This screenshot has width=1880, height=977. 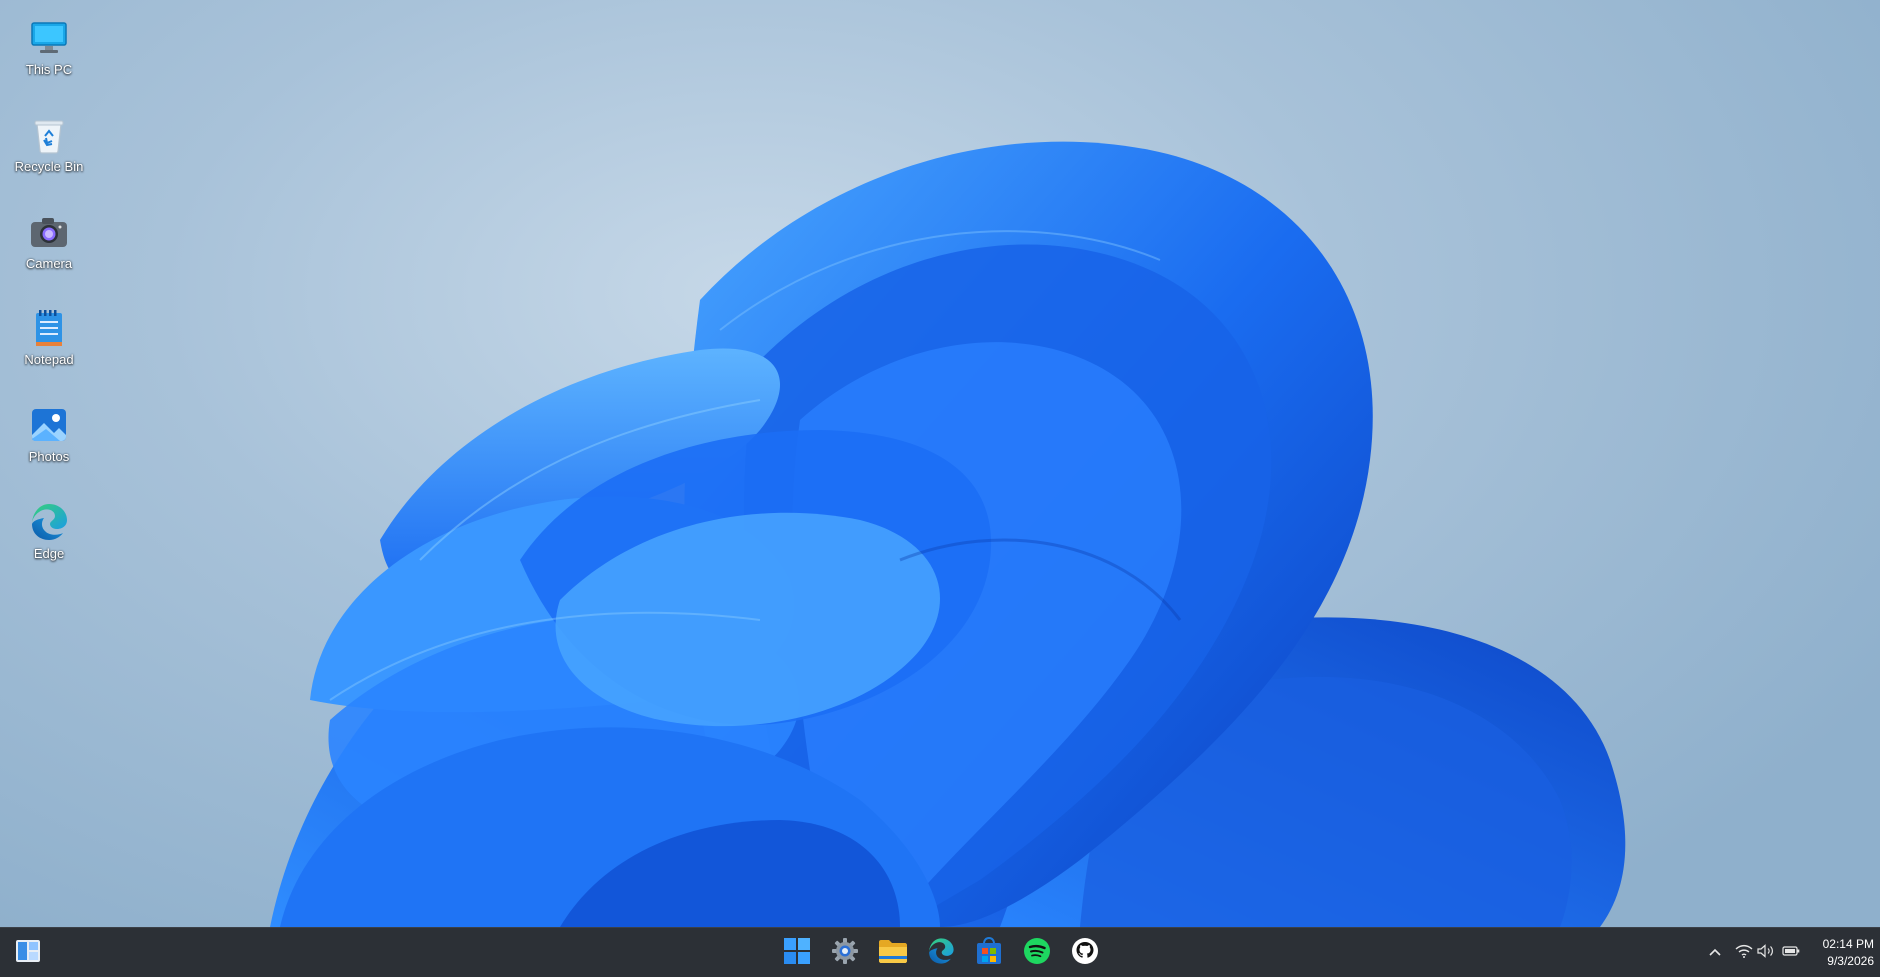 I want to click on desktop-icon-recycle-bin: Recycle Bin, so click(x=49, y=143).